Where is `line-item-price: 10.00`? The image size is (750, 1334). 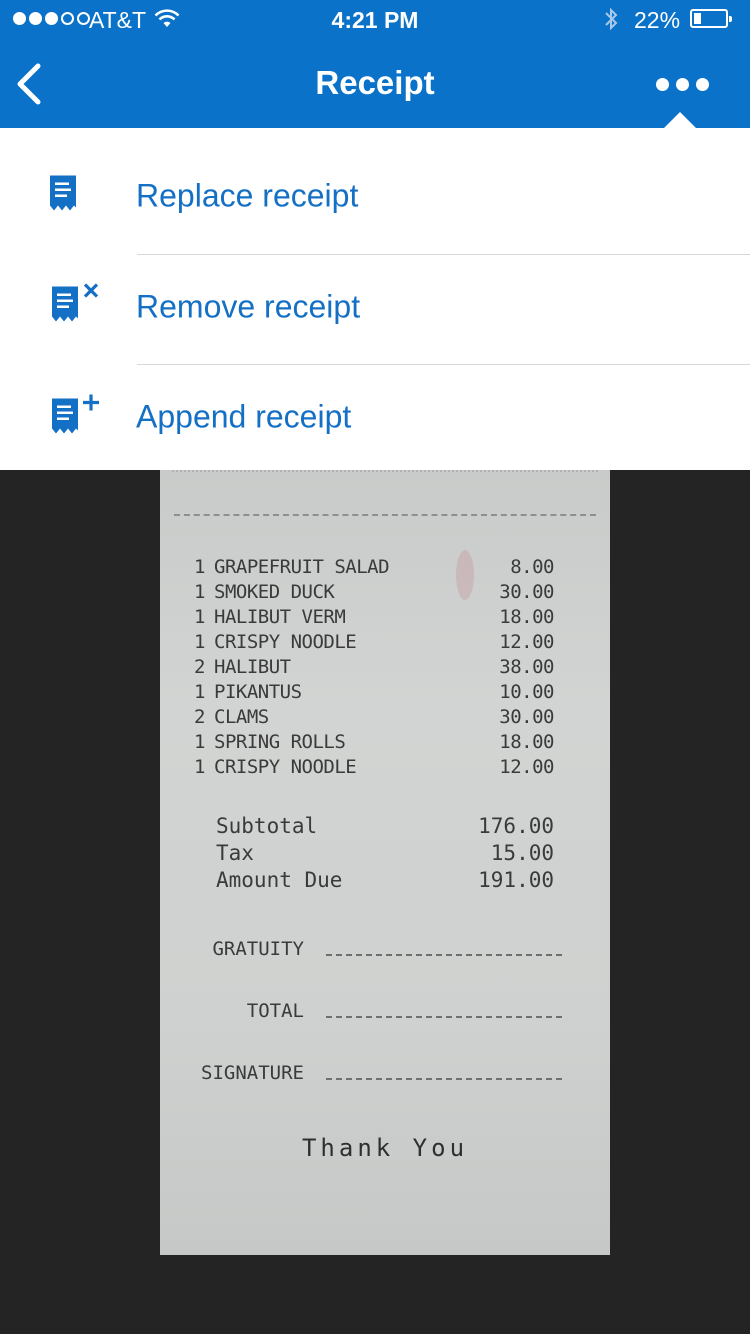
line-item-price: 10.00 is located at coordinates (526, 692).